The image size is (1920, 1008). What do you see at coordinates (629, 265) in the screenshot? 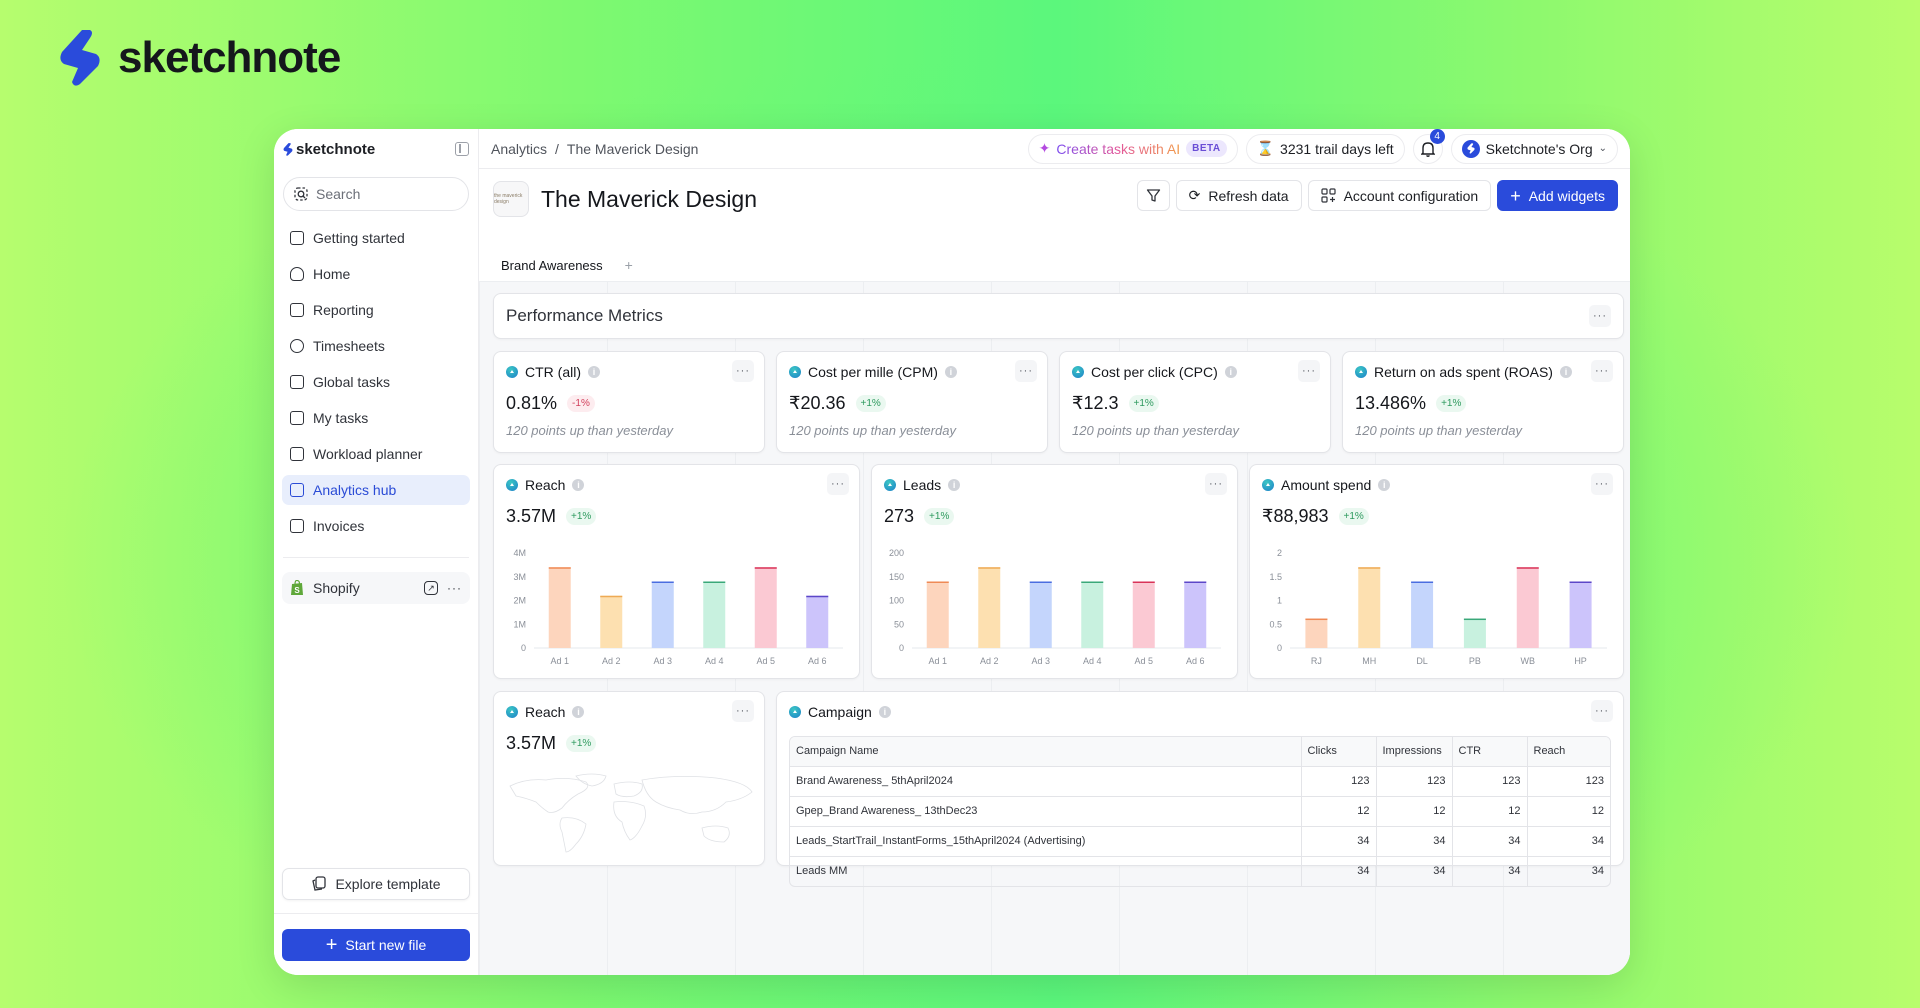
I see `add-tab-button: +` at bounding box center [629, 265].